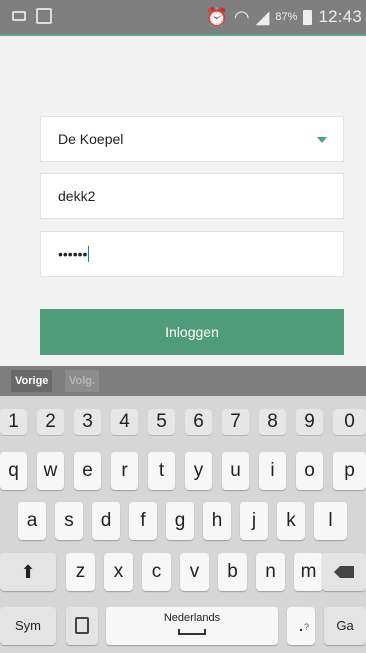 Image resolution: width=366 pixels, height=653 pixels. I want to click on next-field-button: Volg., so click(82, 381).